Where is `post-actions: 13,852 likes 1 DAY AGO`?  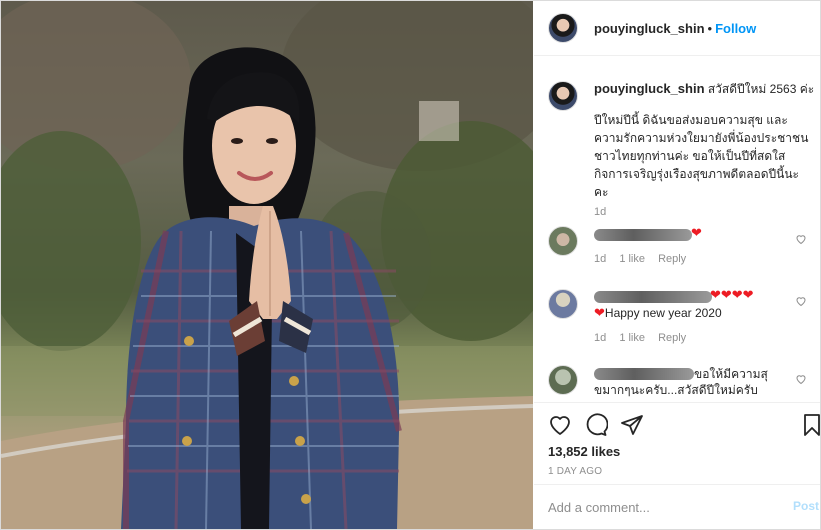 post-actions: 13,852 likes 1 DAY AGO is located at coordinates (677, 442).